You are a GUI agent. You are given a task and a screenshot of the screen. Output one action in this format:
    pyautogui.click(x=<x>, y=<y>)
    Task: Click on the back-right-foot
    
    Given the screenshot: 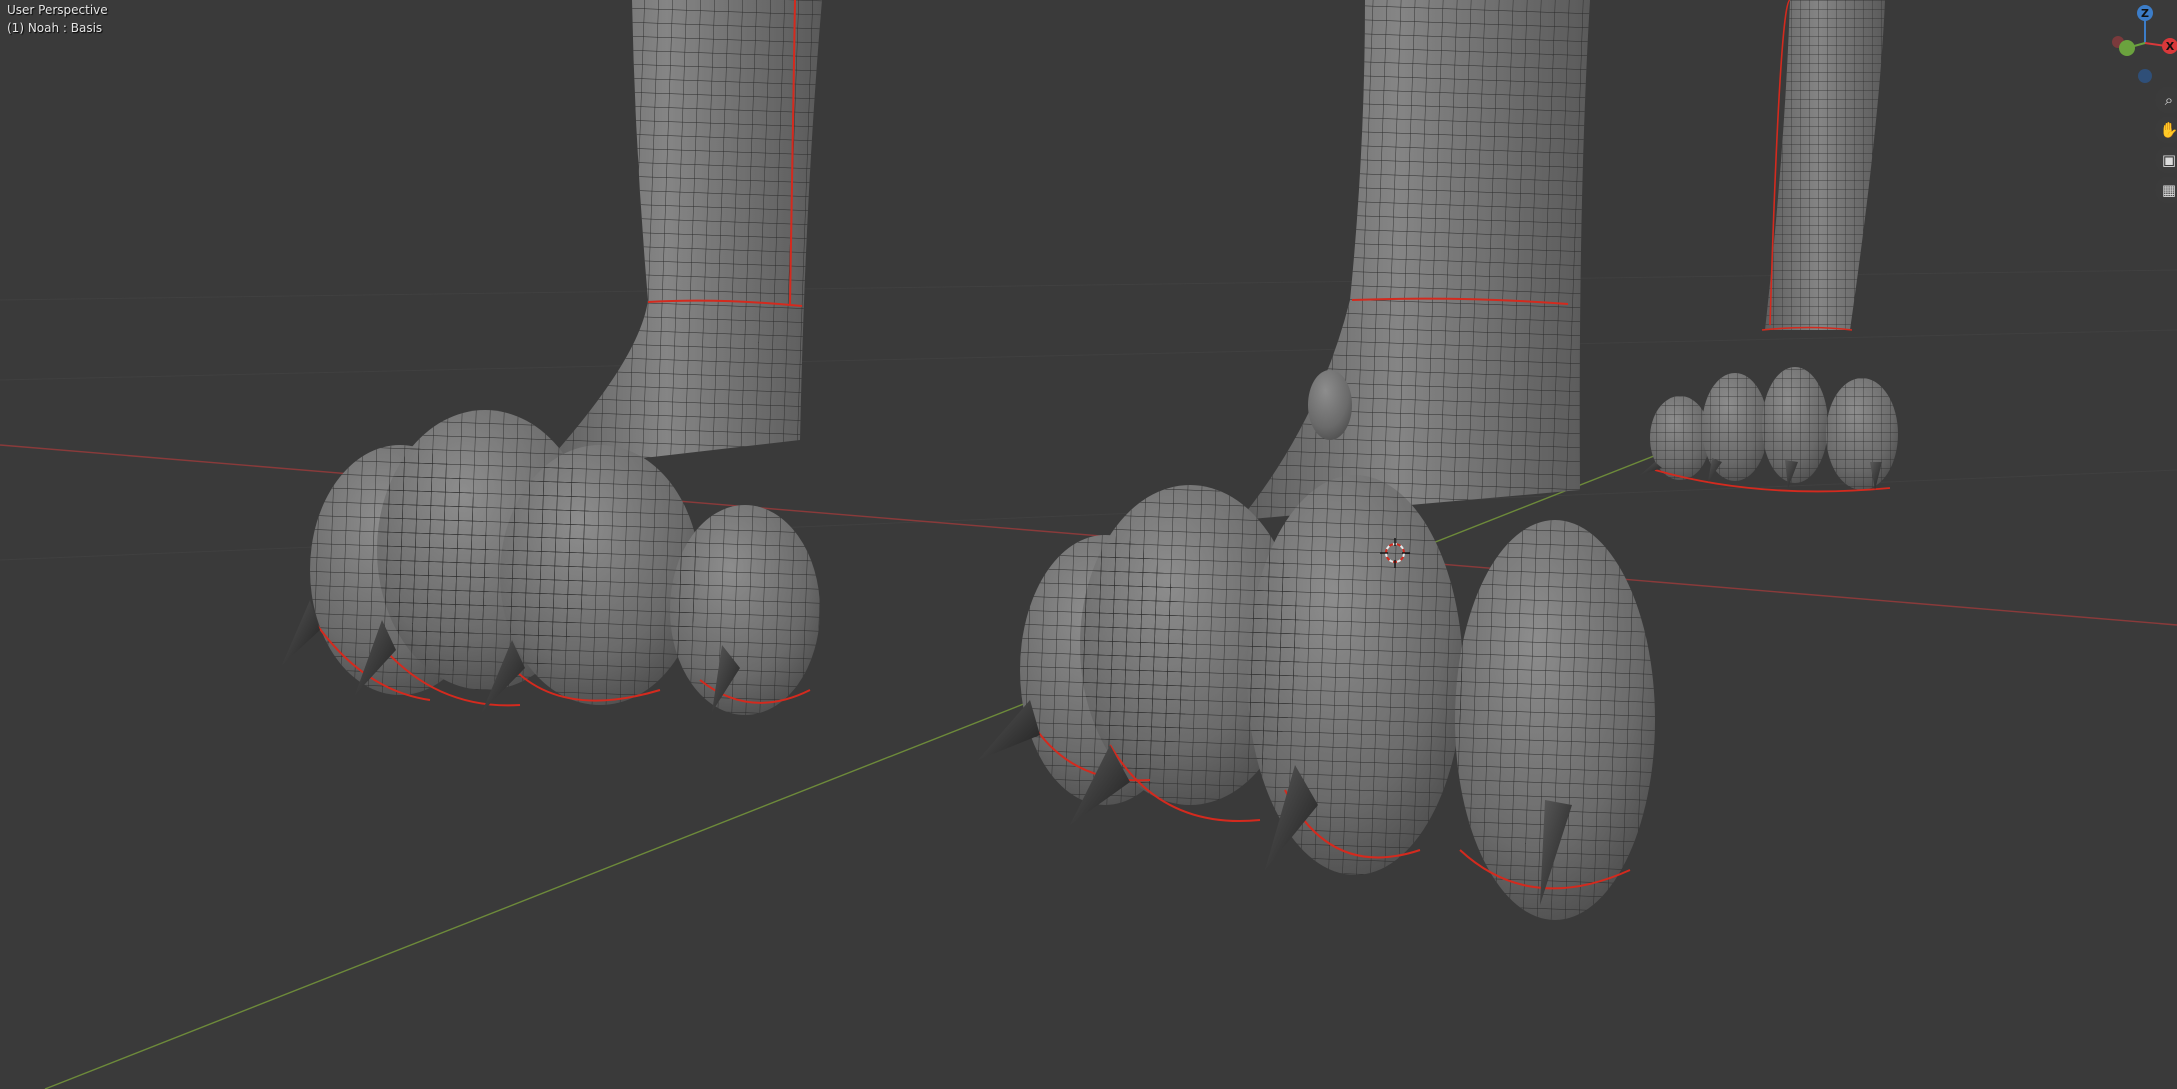 What is the action you would take?
    pyautogui.click(x=1769, y=246)
    